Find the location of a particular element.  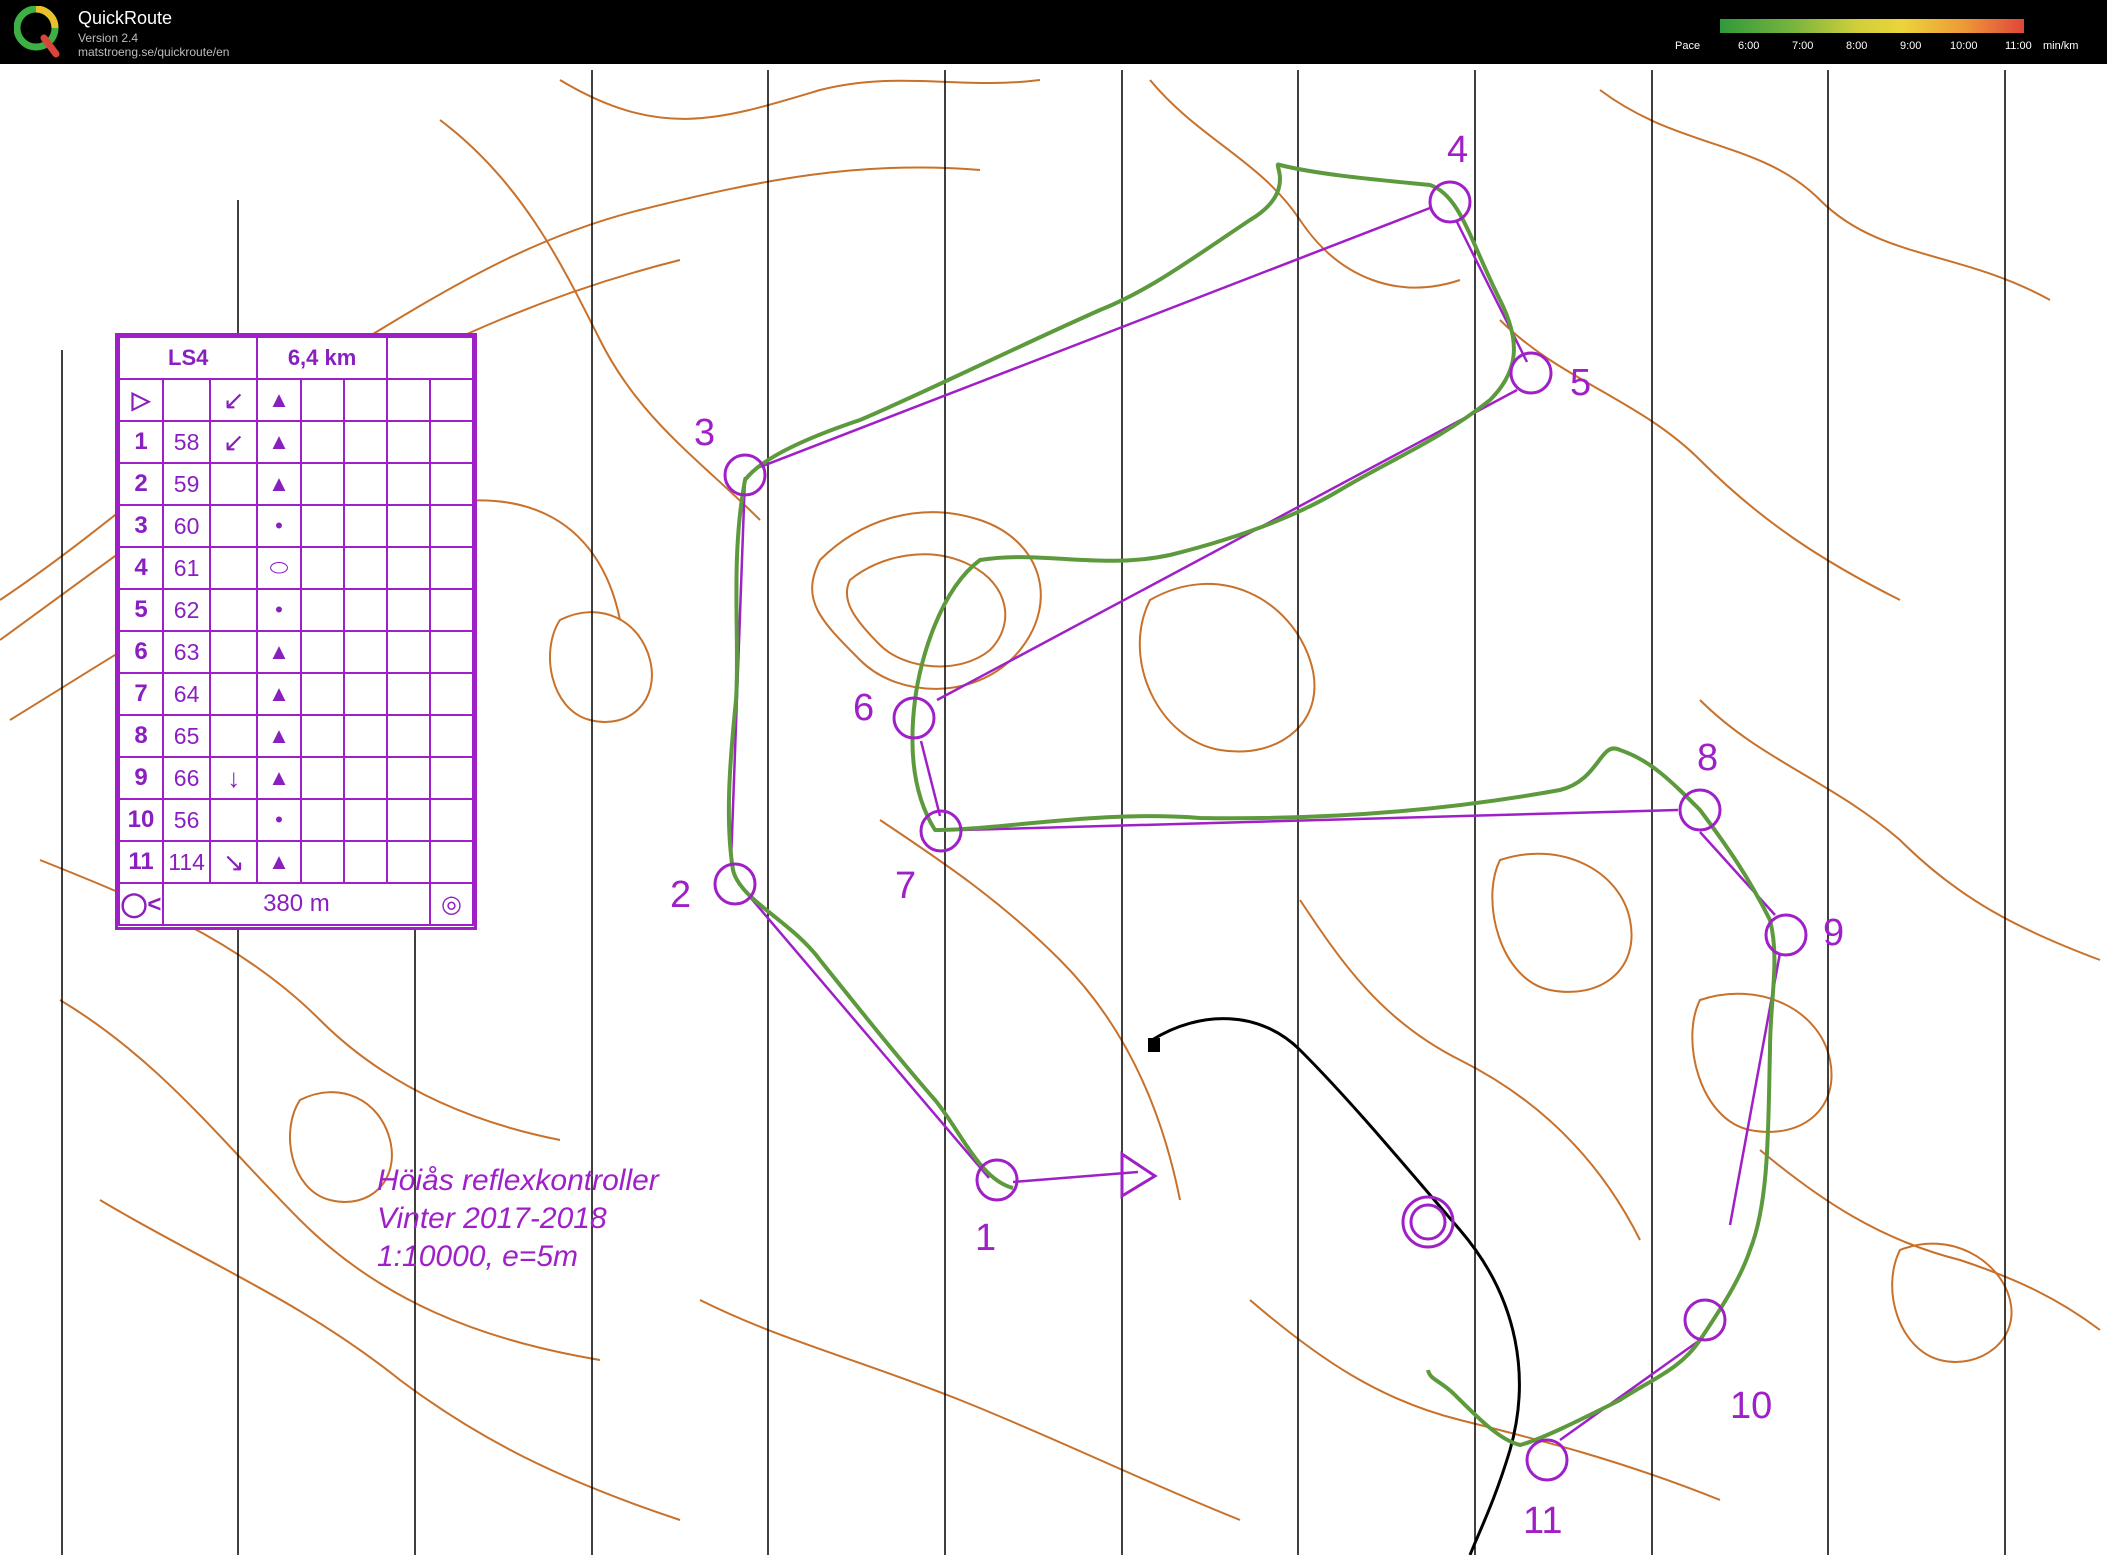

control-number-4: 4 is located at coordinates (1457, 150).